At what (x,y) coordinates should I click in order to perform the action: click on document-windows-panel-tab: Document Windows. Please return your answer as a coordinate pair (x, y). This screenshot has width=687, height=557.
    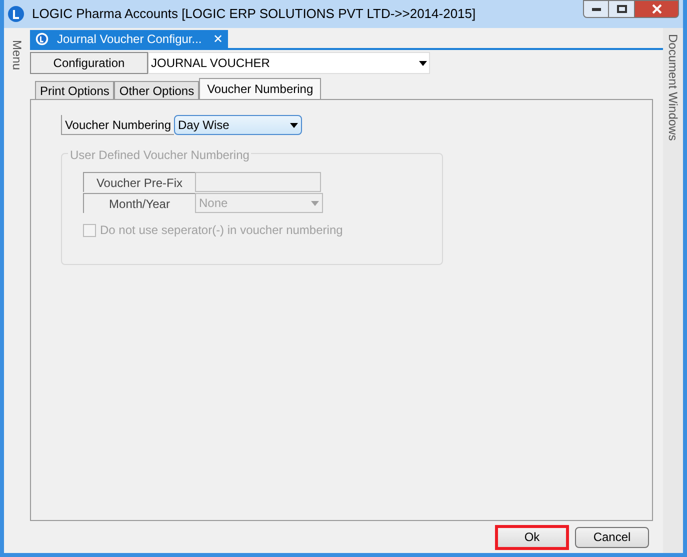
    Looking at the image, I should click on (673, 87).